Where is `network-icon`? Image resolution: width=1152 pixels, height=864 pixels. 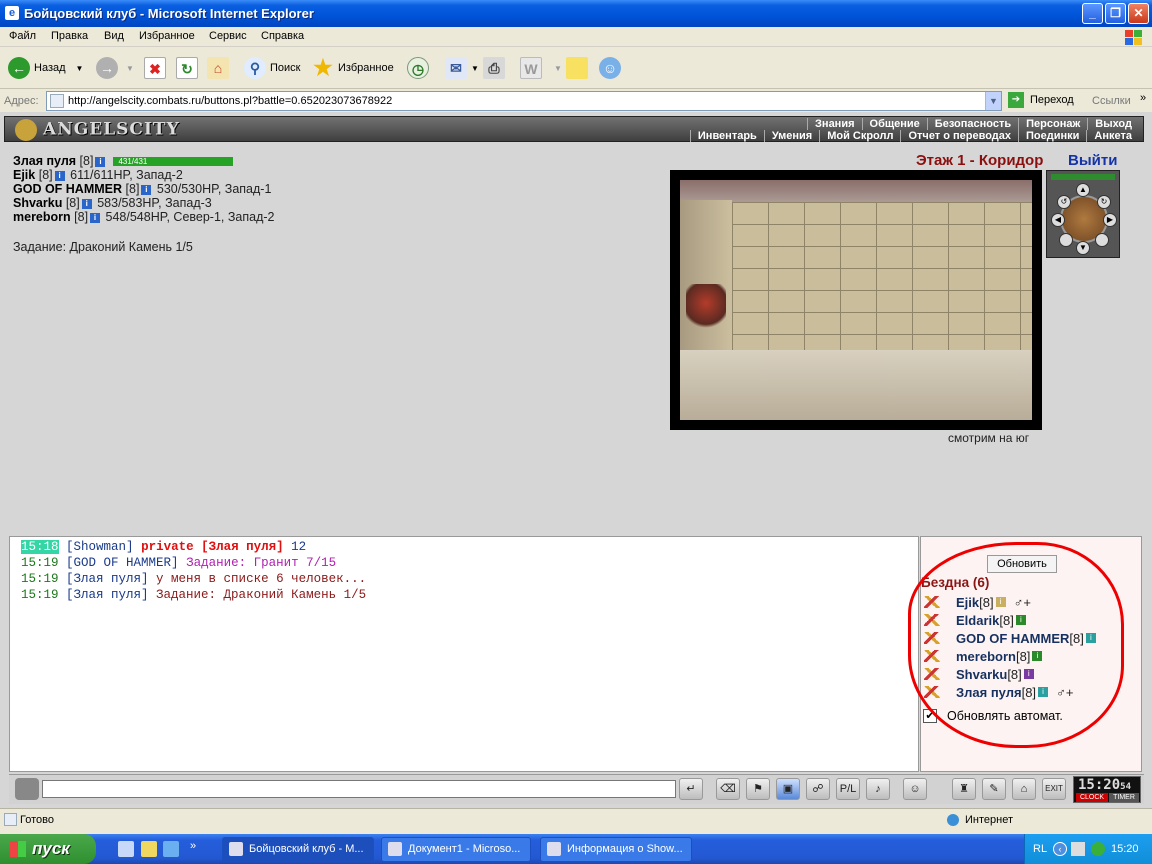 network-icon is located at coordinates (1078, 849).